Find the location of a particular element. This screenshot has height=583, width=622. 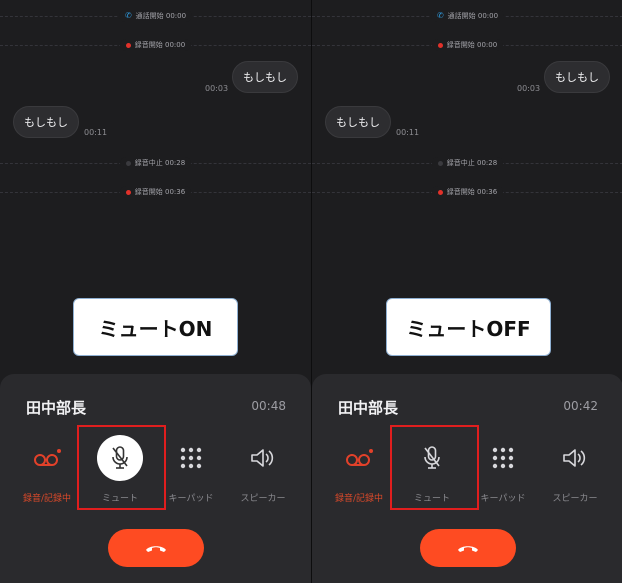

keypad-button: キーパッド is located at coordinates (191, 472).